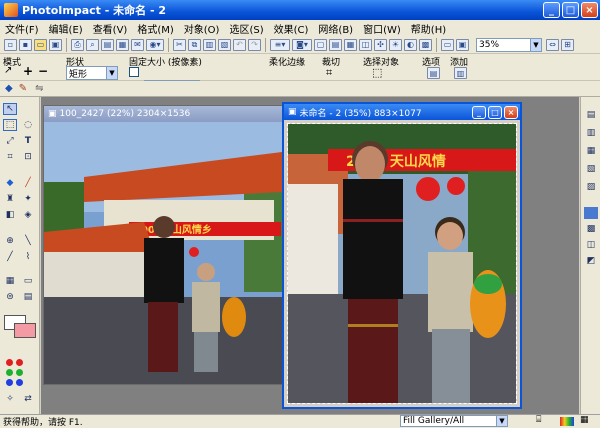 This screenshot has width=600, height=428. Describe the element at coordinates (377, 72) in the screenshot. I see `select-object-icon: ⬚` at that location.